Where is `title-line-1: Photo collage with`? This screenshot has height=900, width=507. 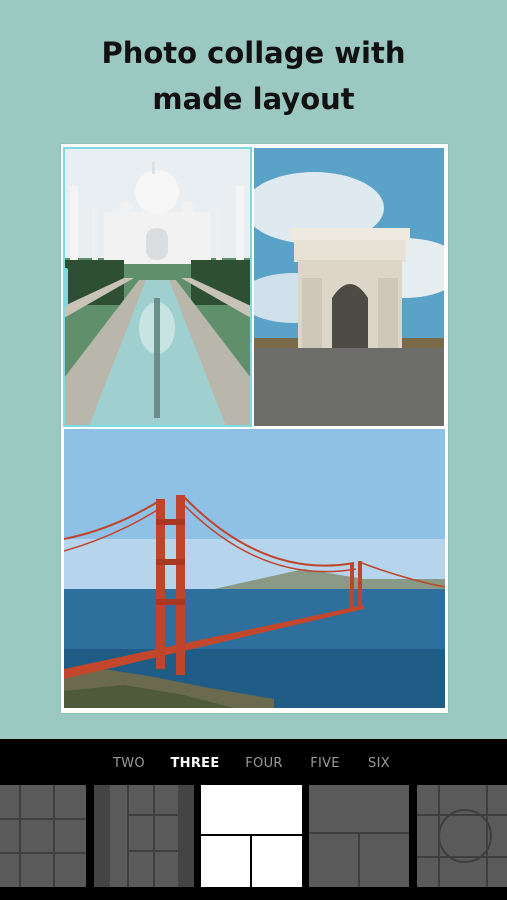 title-line-1: Photo collage with is located at coordinates (253, 53).